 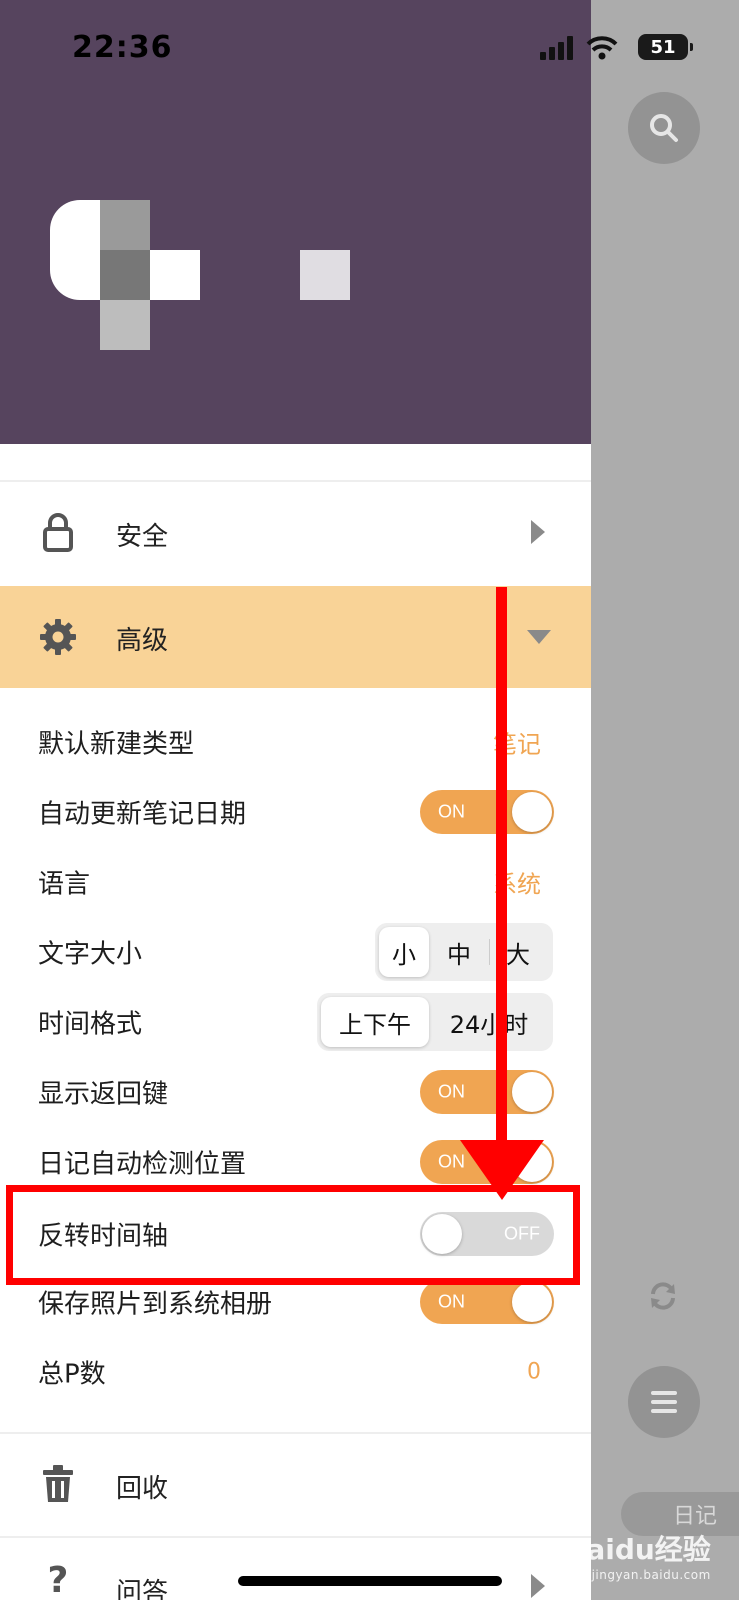 I want to click on time-format-option-24h: 24小时, so click(x=489, y=1022).